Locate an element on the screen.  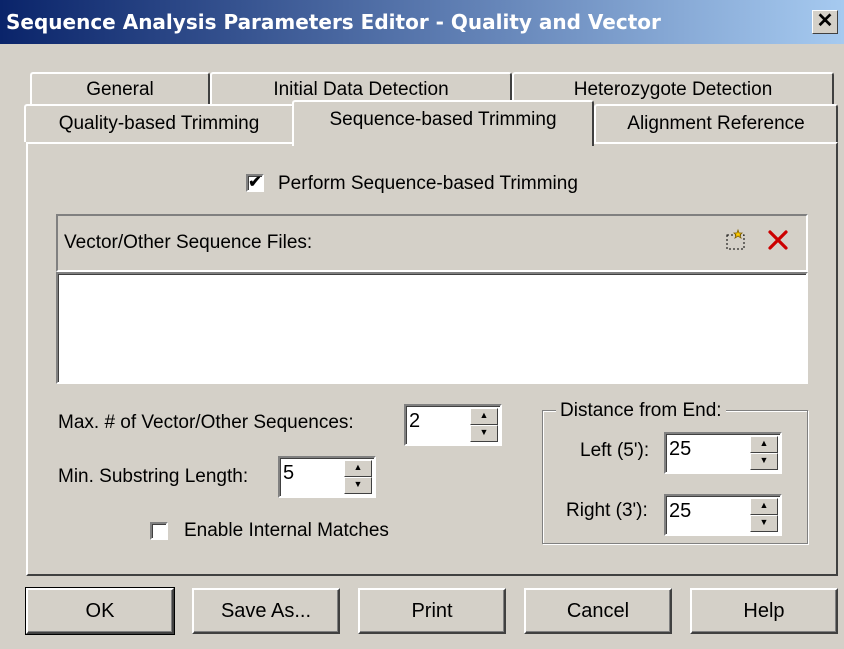
min-substring-label: Min. Substring Length: is located at coordinates (153, 476).